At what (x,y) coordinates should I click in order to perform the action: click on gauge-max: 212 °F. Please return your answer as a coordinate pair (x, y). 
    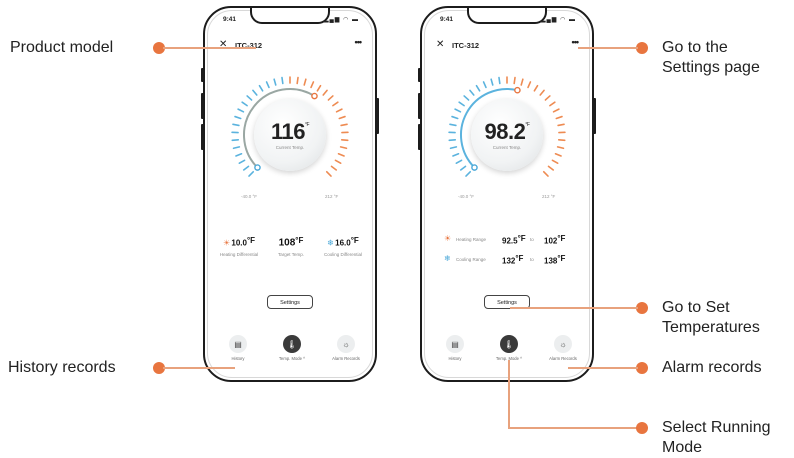
    Looking at the image, I should click on (549, 196).